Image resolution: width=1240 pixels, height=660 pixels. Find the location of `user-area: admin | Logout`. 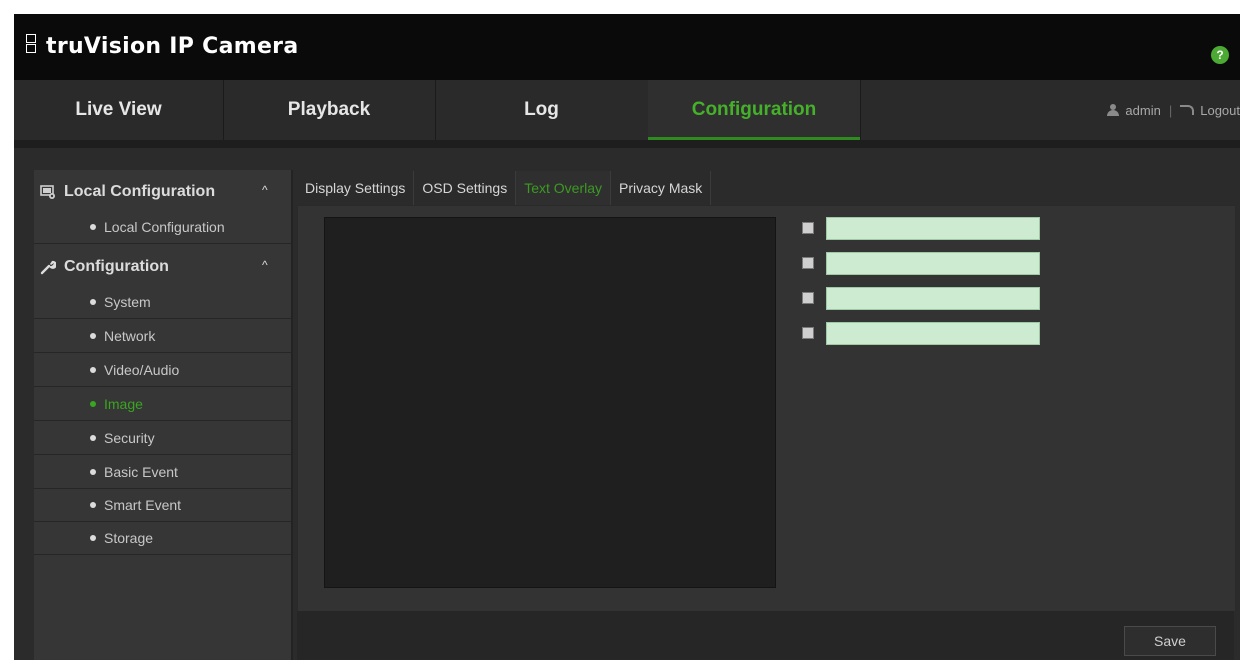

user-area: admin | Logout is located at coordinates (1173, 110).